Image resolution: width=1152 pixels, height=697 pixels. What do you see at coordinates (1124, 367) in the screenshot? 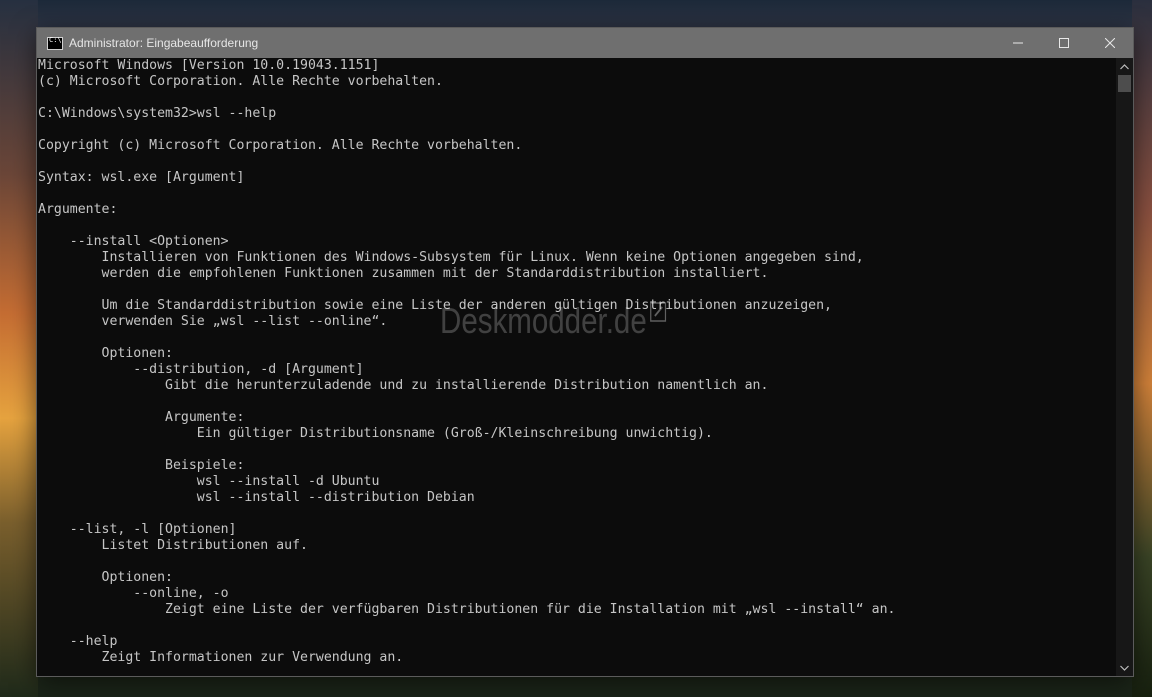
I see `vertical-scrollbar` at bounding box center [1124, 367].